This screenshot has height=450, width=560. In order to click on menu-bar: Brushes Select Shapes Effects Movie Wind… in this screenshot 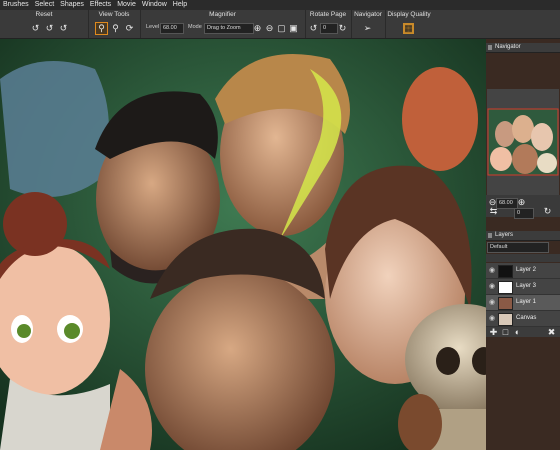, I will do `click(280, 5)`.